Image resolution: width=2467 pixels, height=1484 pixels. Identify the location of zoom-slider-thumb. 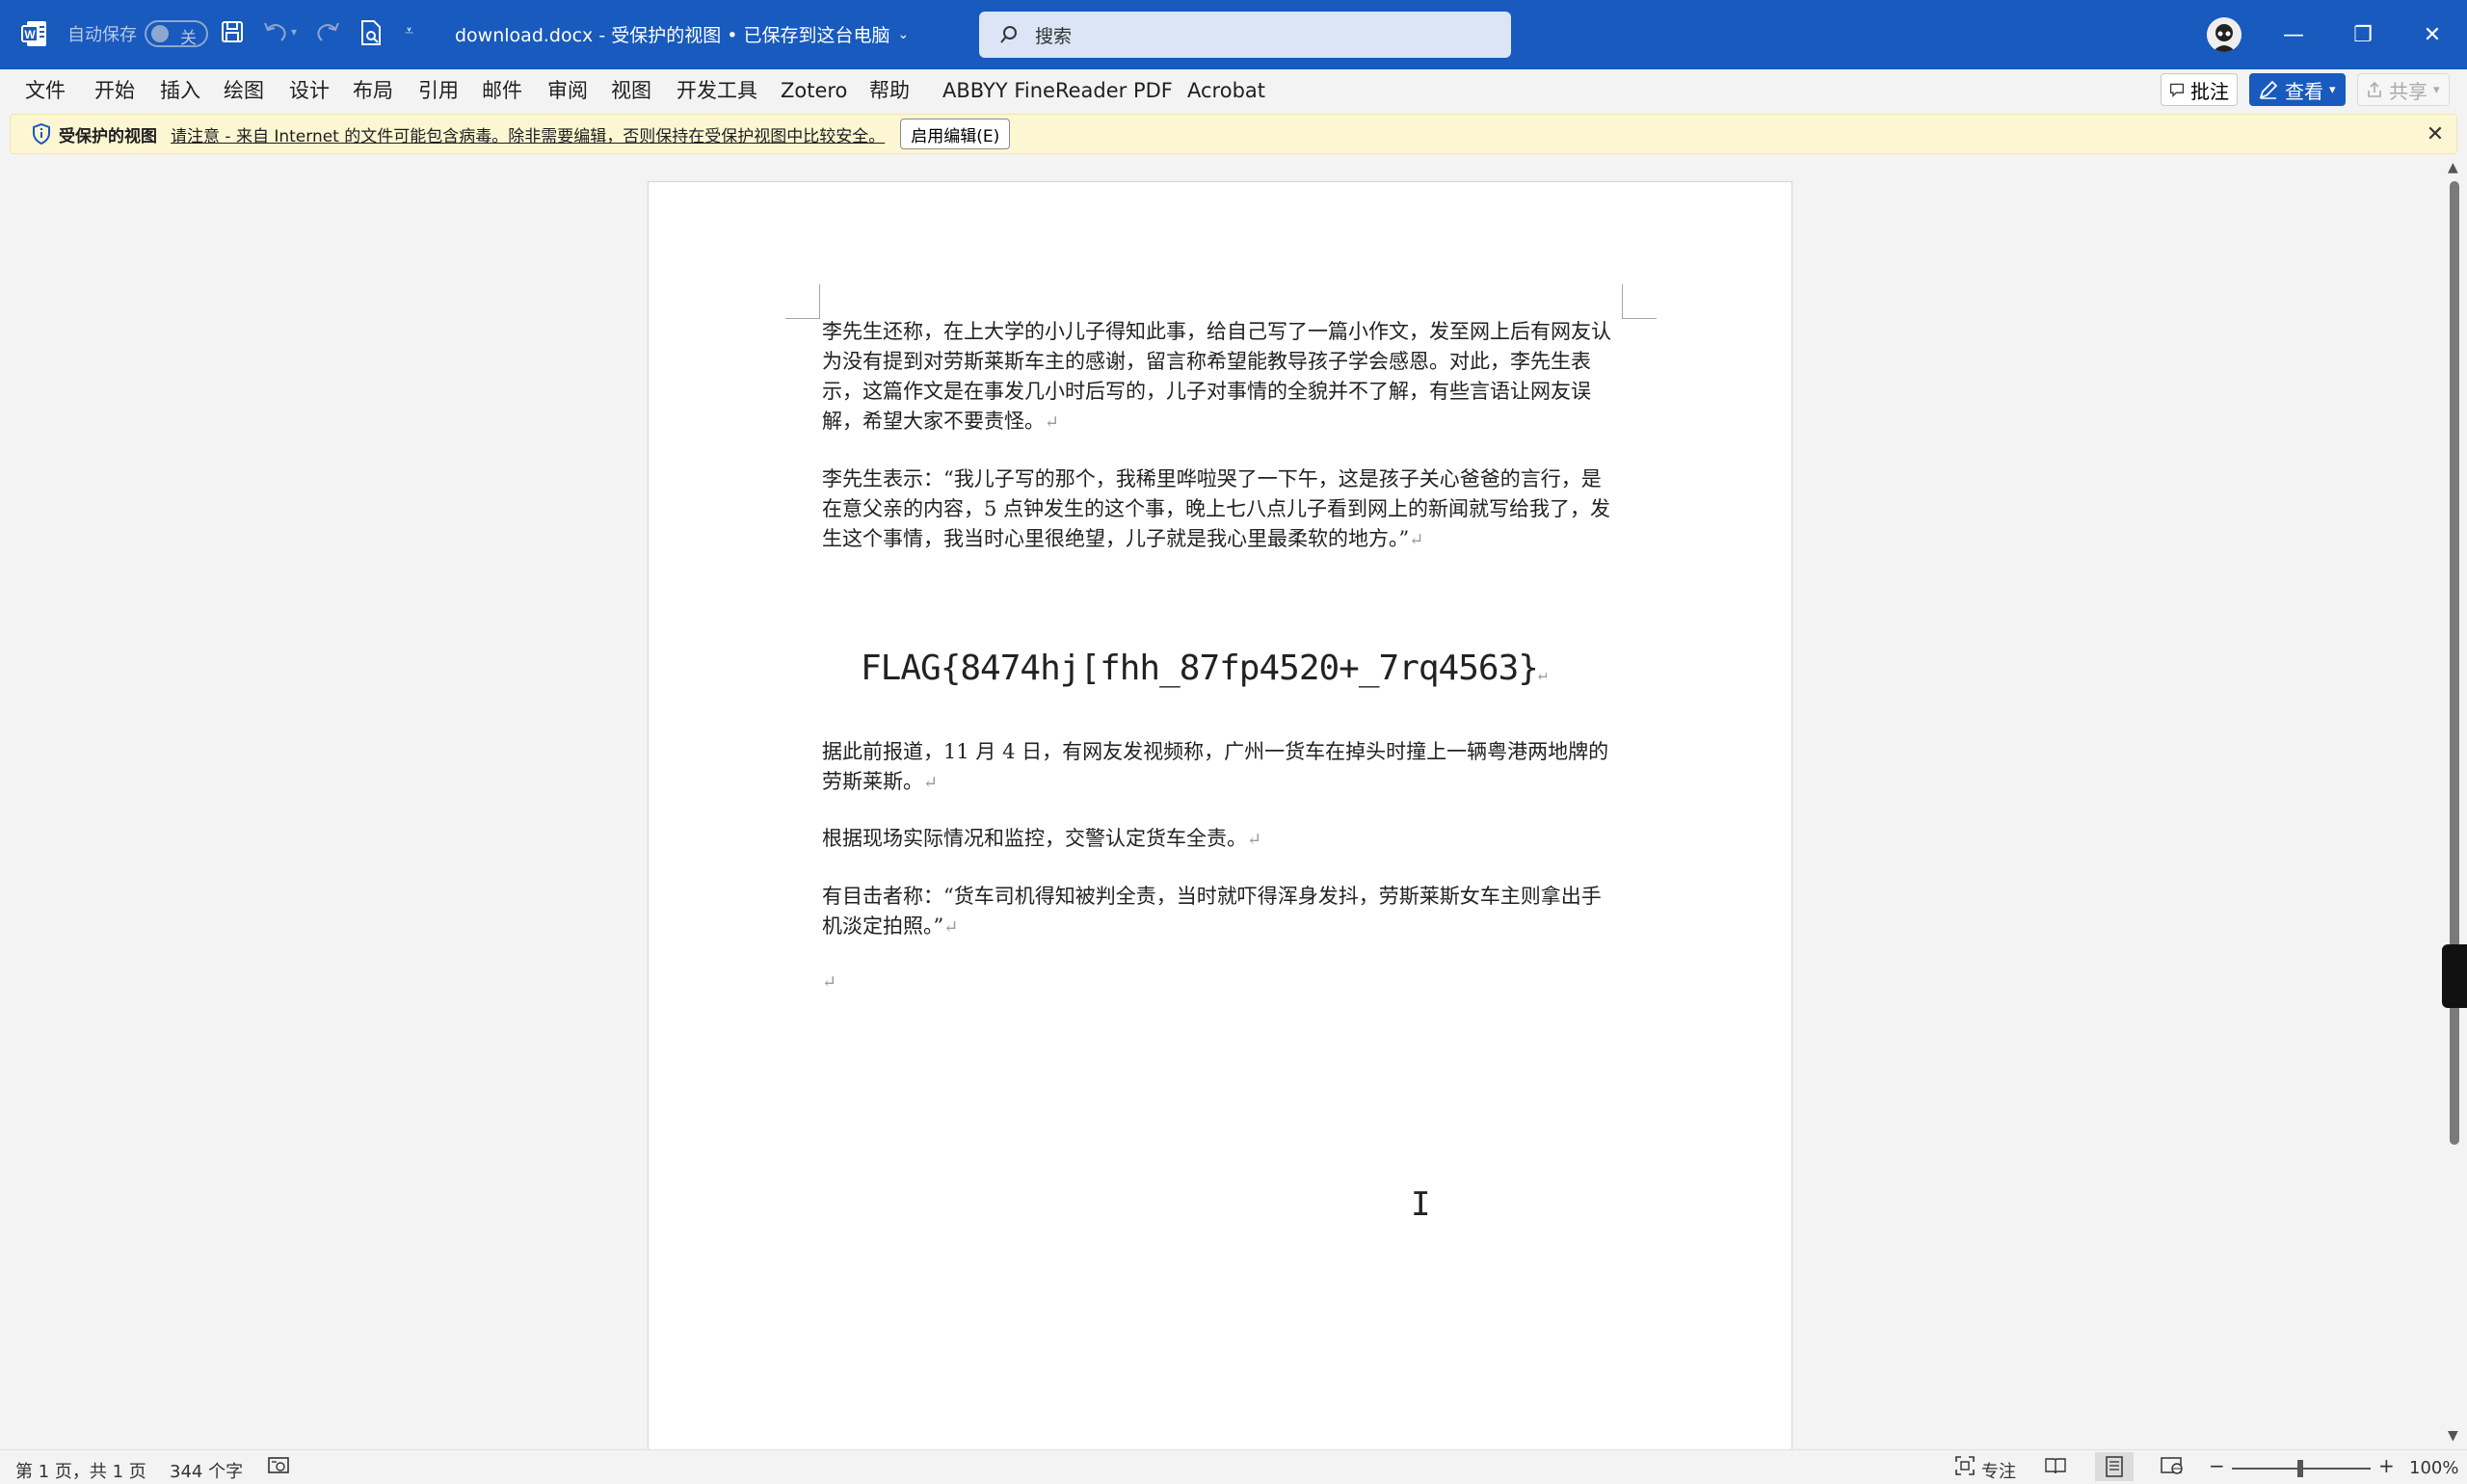
(2300, 1468).